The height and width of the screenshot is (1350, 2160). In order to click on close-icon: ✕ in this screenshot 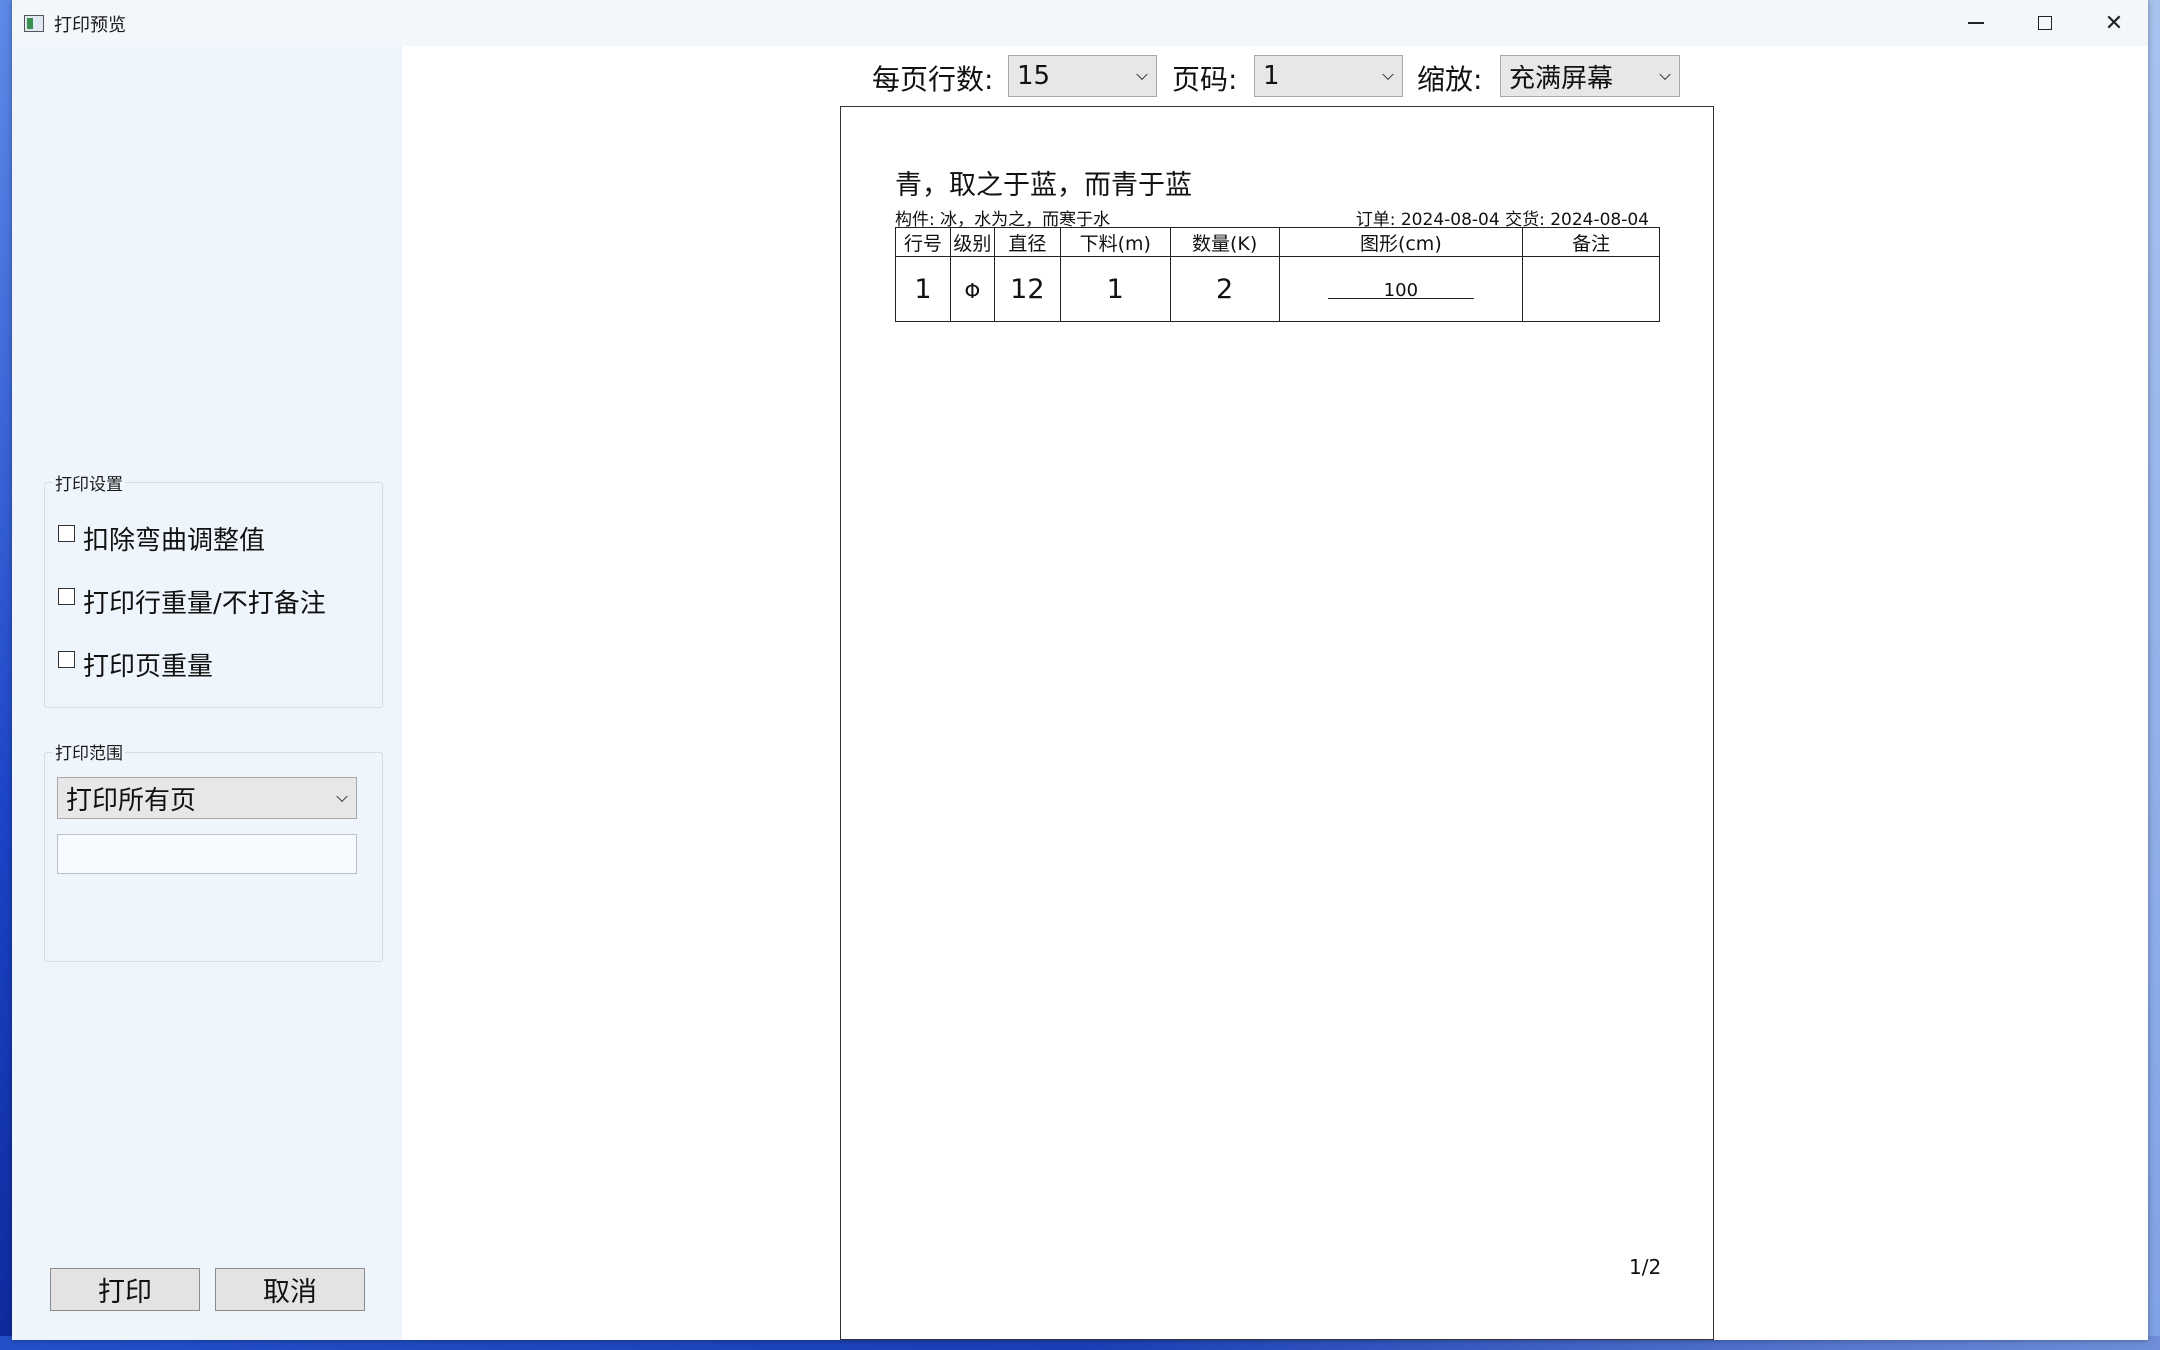, I will do `click(2114, 23)`.